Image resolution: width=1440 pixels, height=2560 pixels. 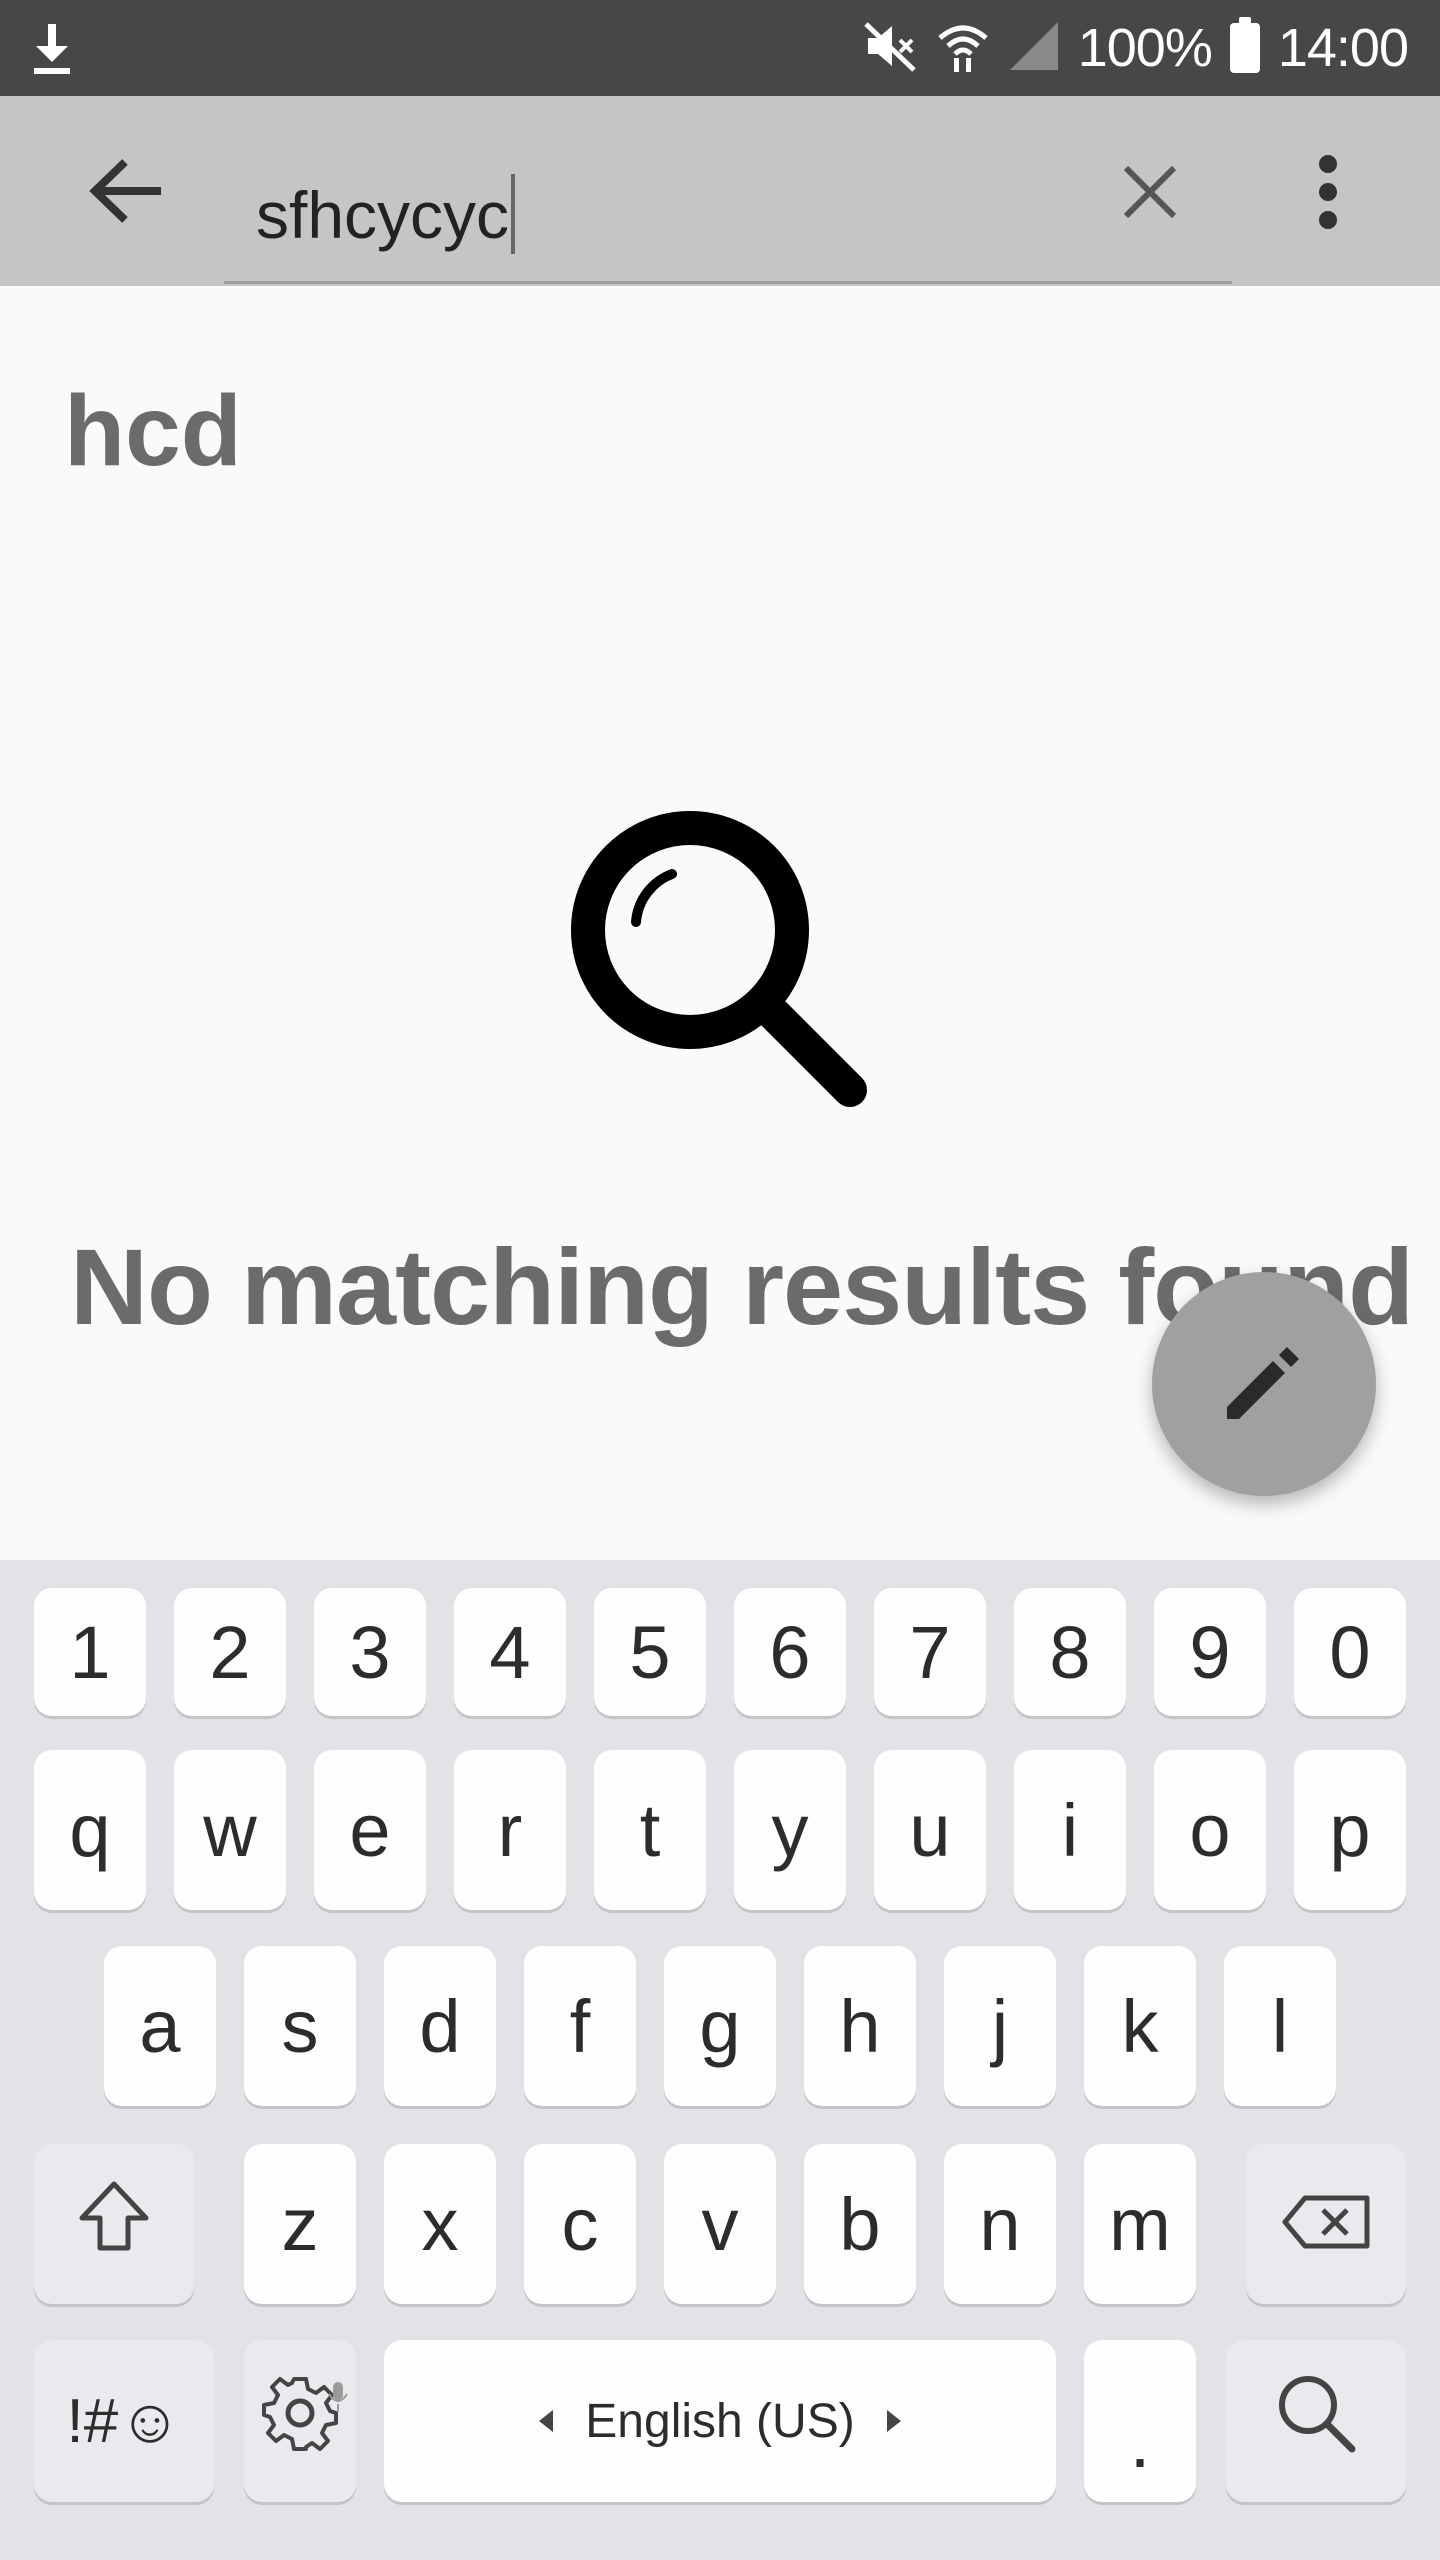 I want to click on clear-icon, so click(x=1150, y=192).